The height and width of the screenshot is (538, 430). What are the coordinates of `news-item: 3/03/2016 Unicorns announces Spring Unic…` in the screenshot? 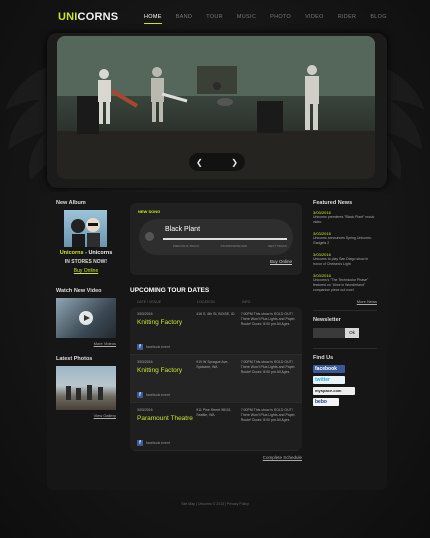 It's located at (345, 238).